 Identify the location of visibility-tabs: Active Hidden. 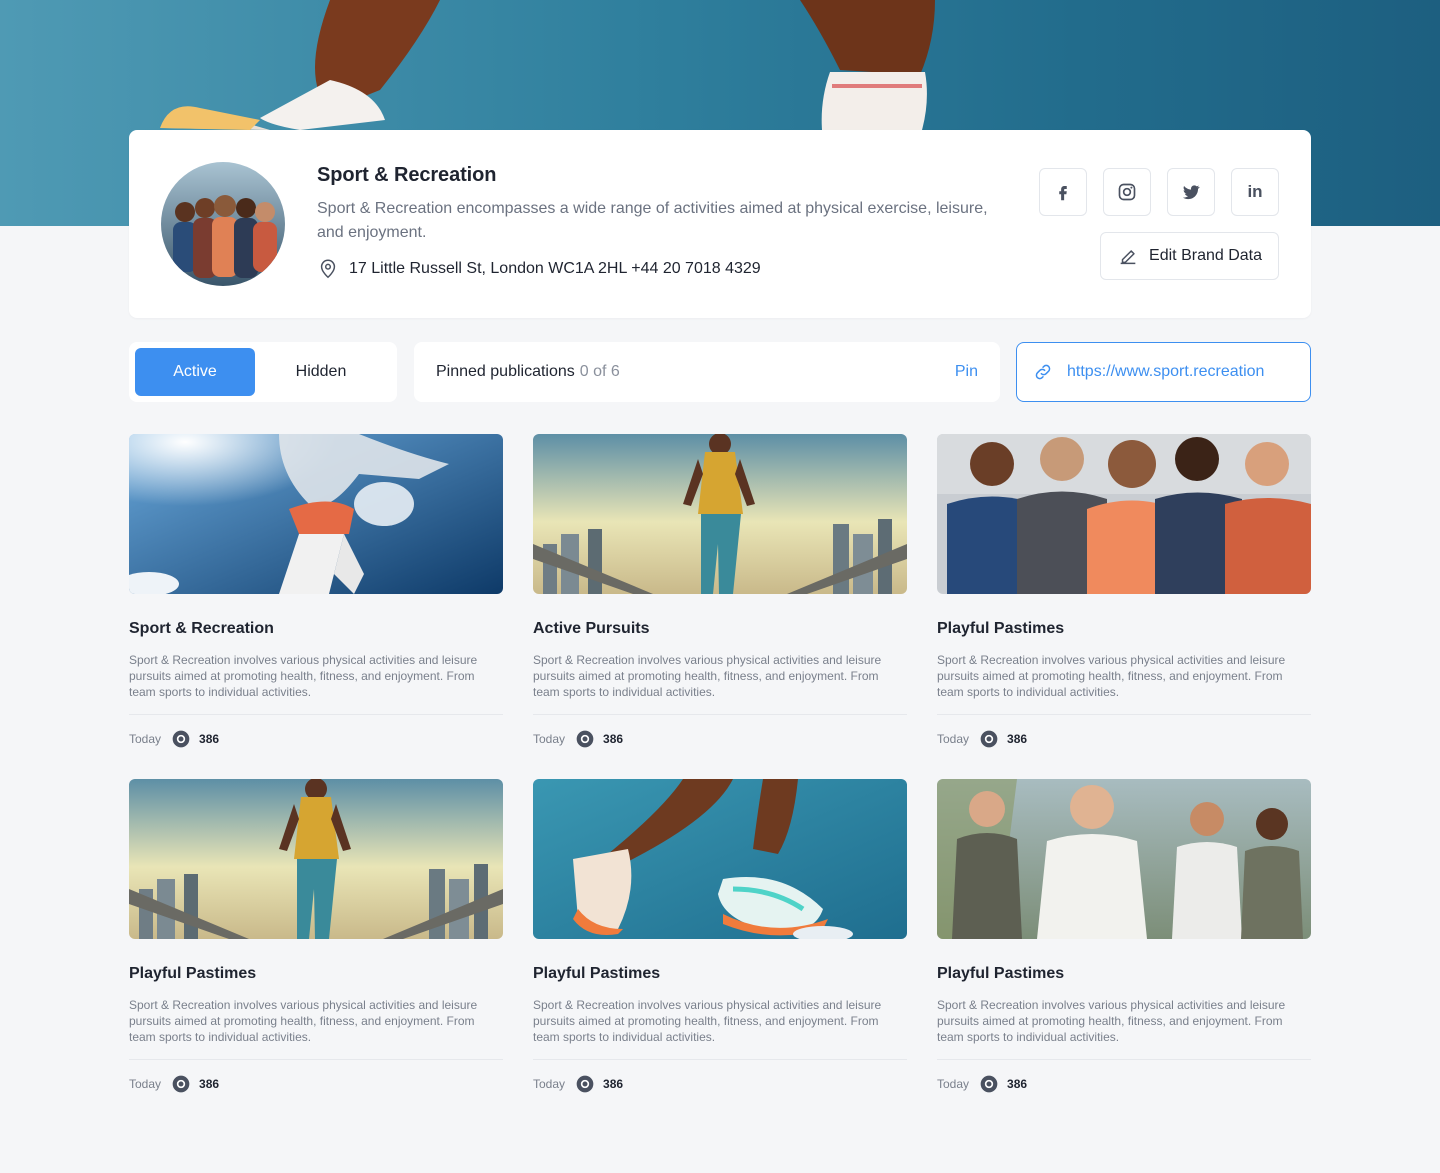
(263, 372).